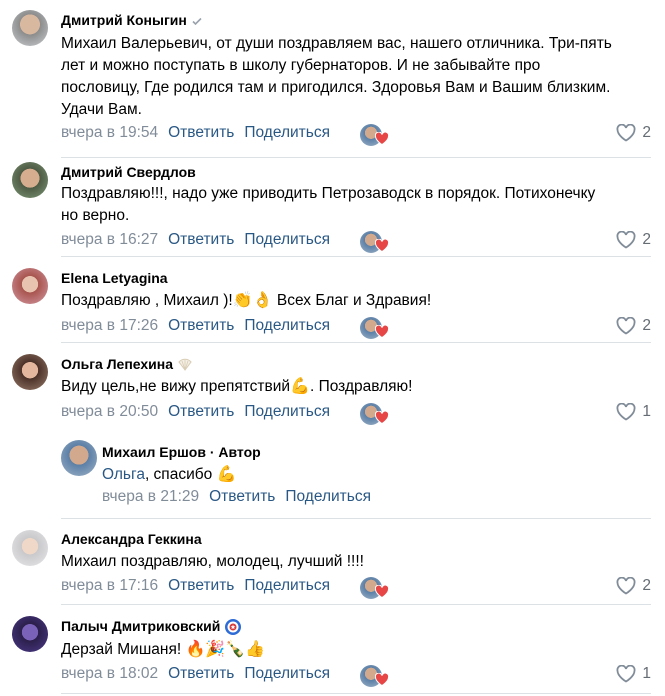 This screenshot has height=696, width=665. I want to click on comment-meta: вчера в 17:26 Ответить Поделиться, so click(195, 326).